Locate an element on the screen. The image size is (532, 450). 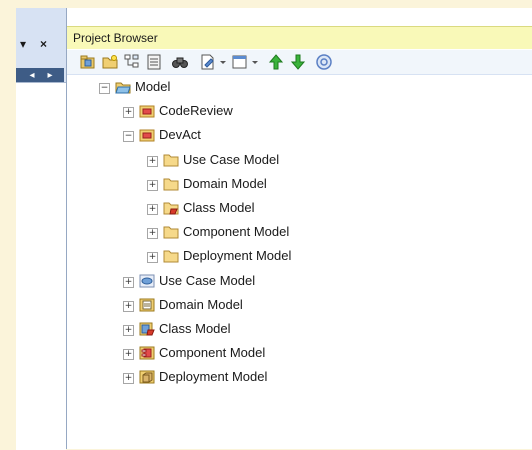
nav-prev-icon: ◂ is located at coordinates (32, 76).